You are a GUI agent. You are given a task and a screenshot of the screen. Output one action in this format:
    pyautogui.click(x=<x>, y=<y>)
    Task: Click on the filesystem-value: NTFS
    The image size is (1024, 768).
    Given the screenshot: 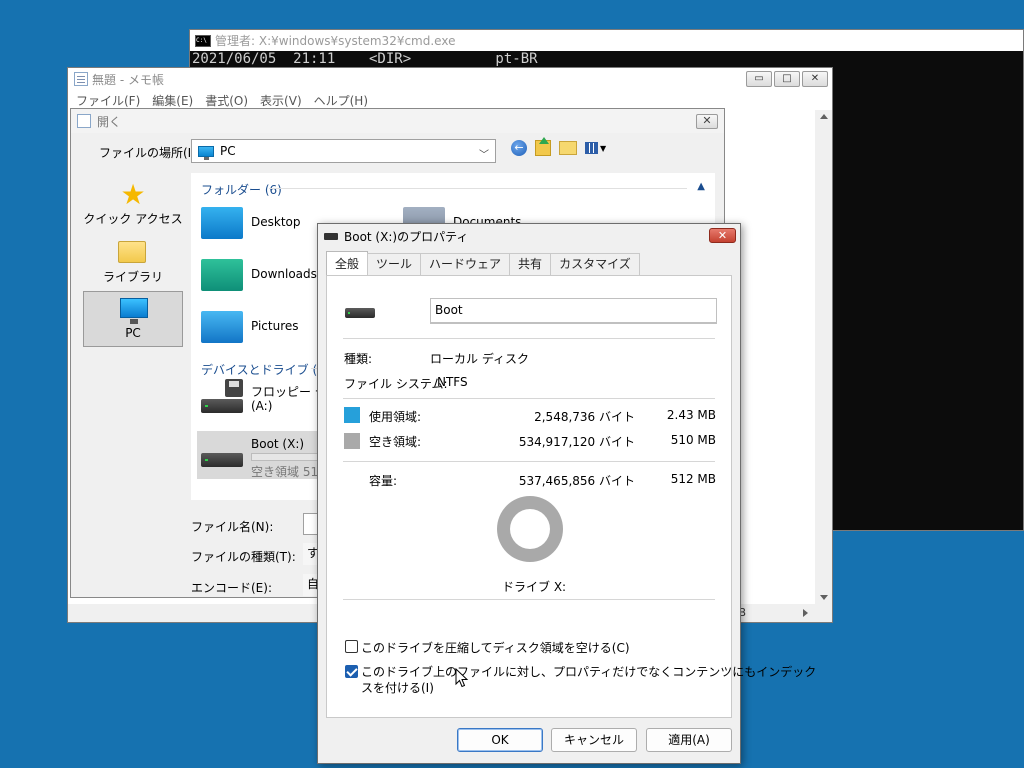 What is the action you would take?
    pyautogui.click(x=452, y=382)
    